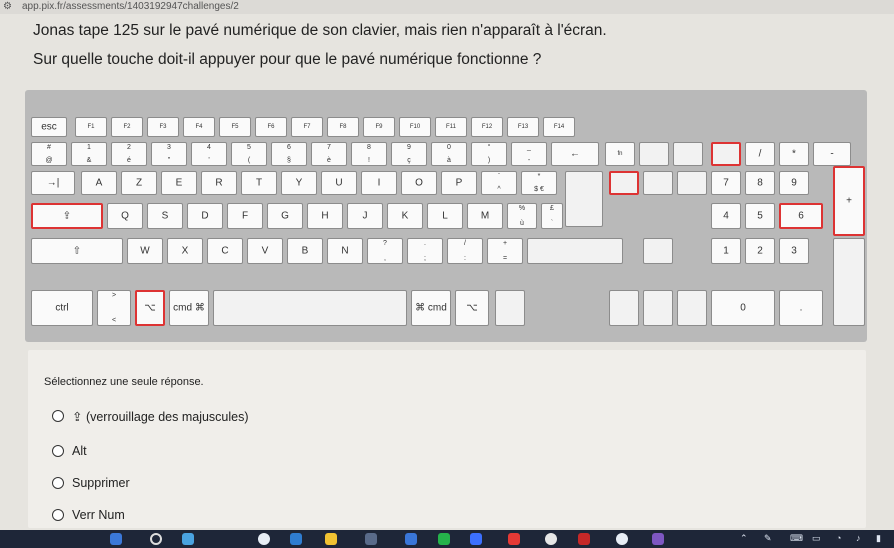 Image resolution: width=894 pixels, height=548 pixels. What do you see at coordinates (415, 127) in the screenshot?
I see `key-label: F10` at bounding box center [415, 127].